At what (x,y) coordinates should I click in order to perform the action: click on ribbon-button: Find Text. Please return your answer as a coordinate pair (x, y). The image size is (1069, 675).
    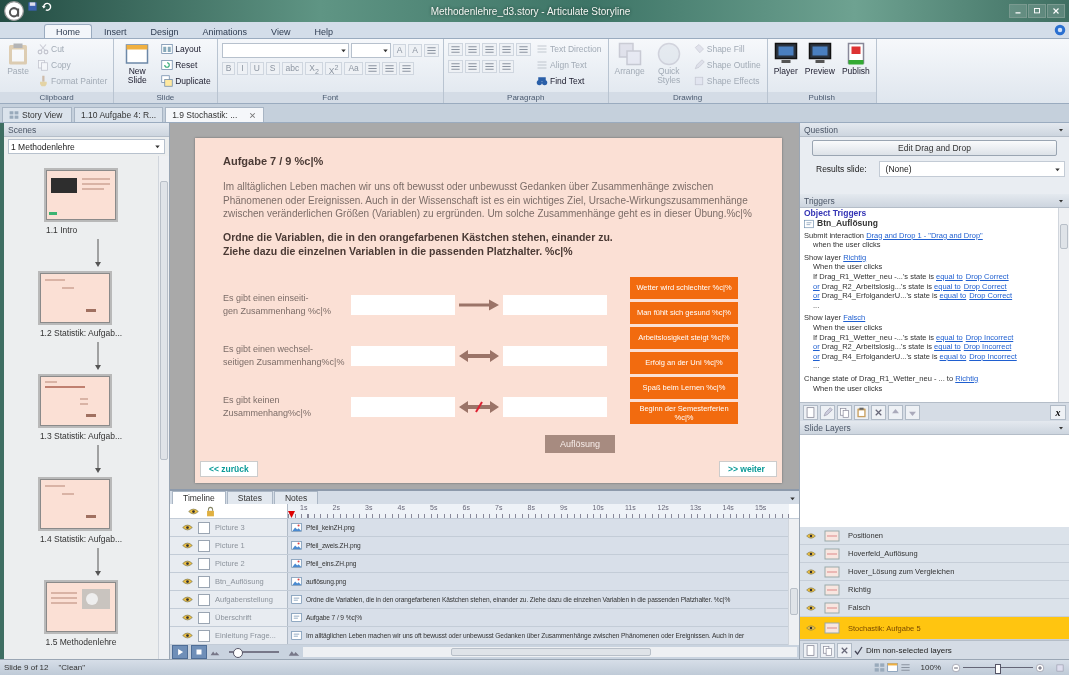
    Looking at the image, I should click on (569, 80).